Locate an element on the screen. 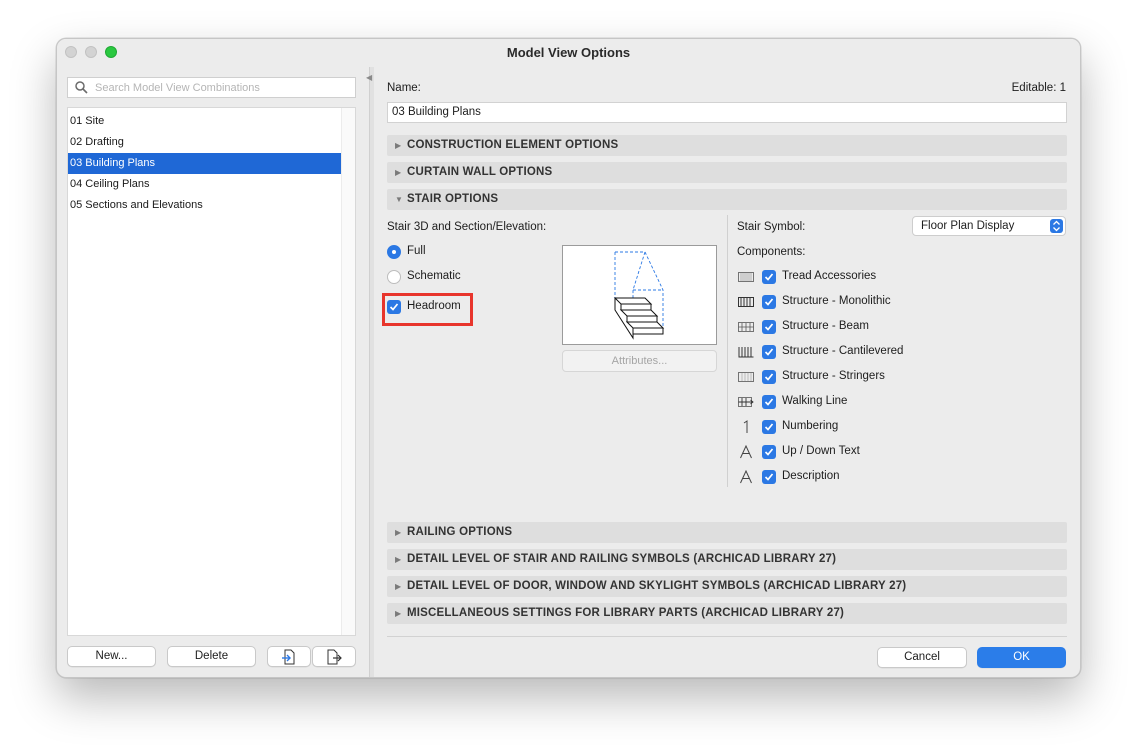  list-item: 02 Drafting is located at coordinates (205, 142).